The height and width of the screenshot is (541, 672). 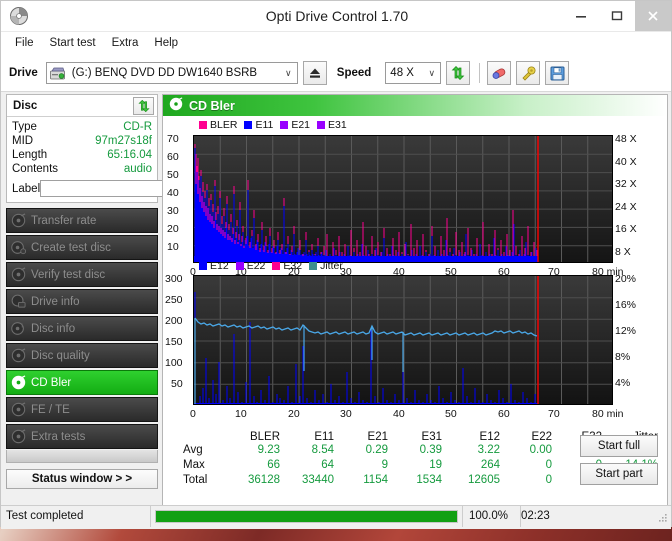 I want to click on drive-select: (G:) BENQ DVD DD DW1640 BSRB ∨, so click(x=171, y=73).